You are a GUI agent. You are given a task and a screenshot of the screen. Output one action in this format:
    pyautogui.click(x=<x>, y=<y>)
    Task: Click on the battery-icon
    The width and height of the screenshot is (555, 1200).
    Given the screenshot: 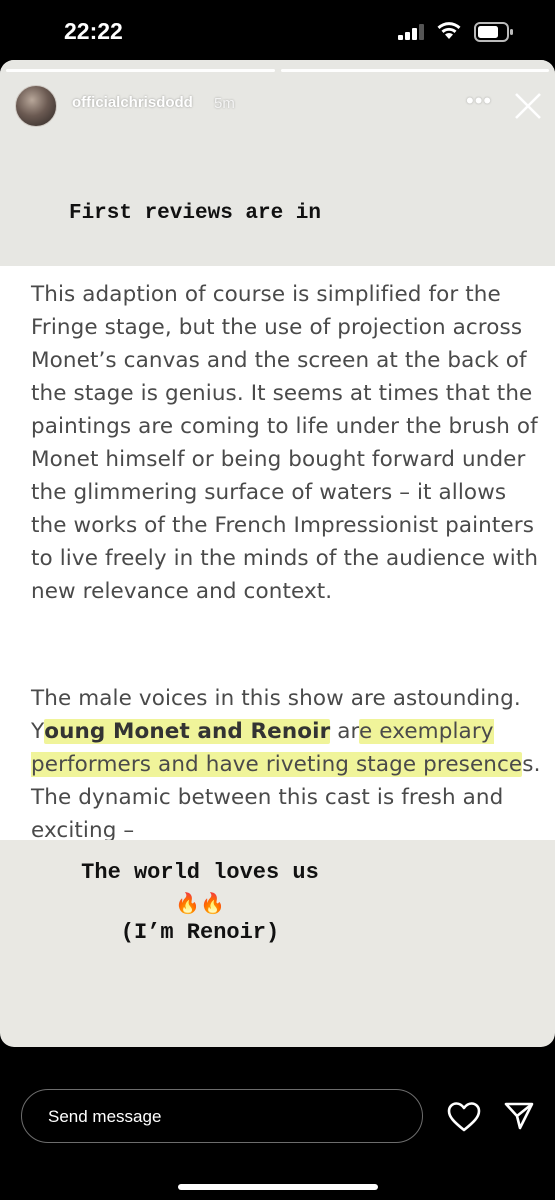 What is the action you would take?
    pyautogui.click(x=493, y=32)
    